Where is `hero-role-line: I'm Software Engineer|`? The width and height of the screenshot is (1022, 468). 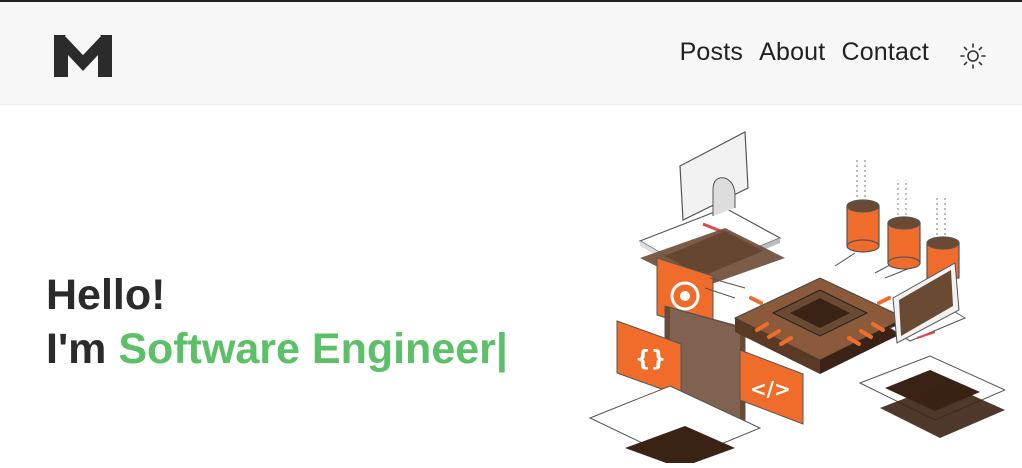 hero-role-line: I'm Software Engineer| is located at coordinates (277, 349).